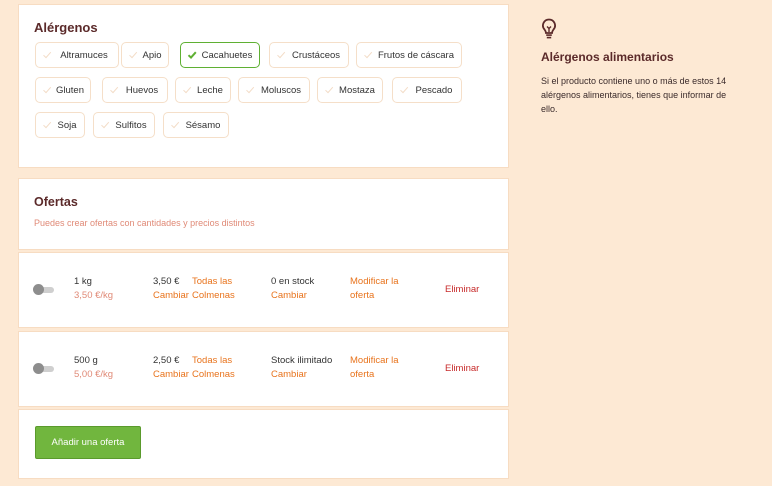 This screenshot has height=486, width=772. What do you see at coordinates (88, 442) in the screenshot?
I see `add-offer-button: Añadir una oferta` at bounding box center [88, 442].